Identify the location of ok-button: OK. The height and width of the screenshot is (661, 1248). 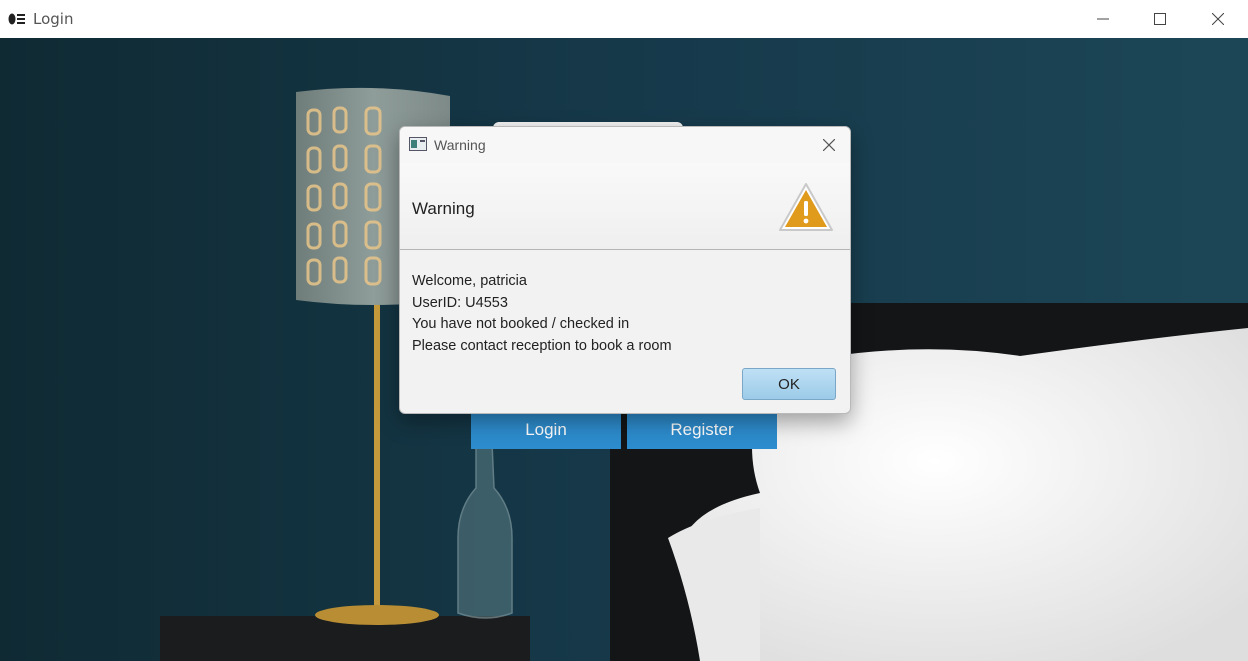
(789, 384).